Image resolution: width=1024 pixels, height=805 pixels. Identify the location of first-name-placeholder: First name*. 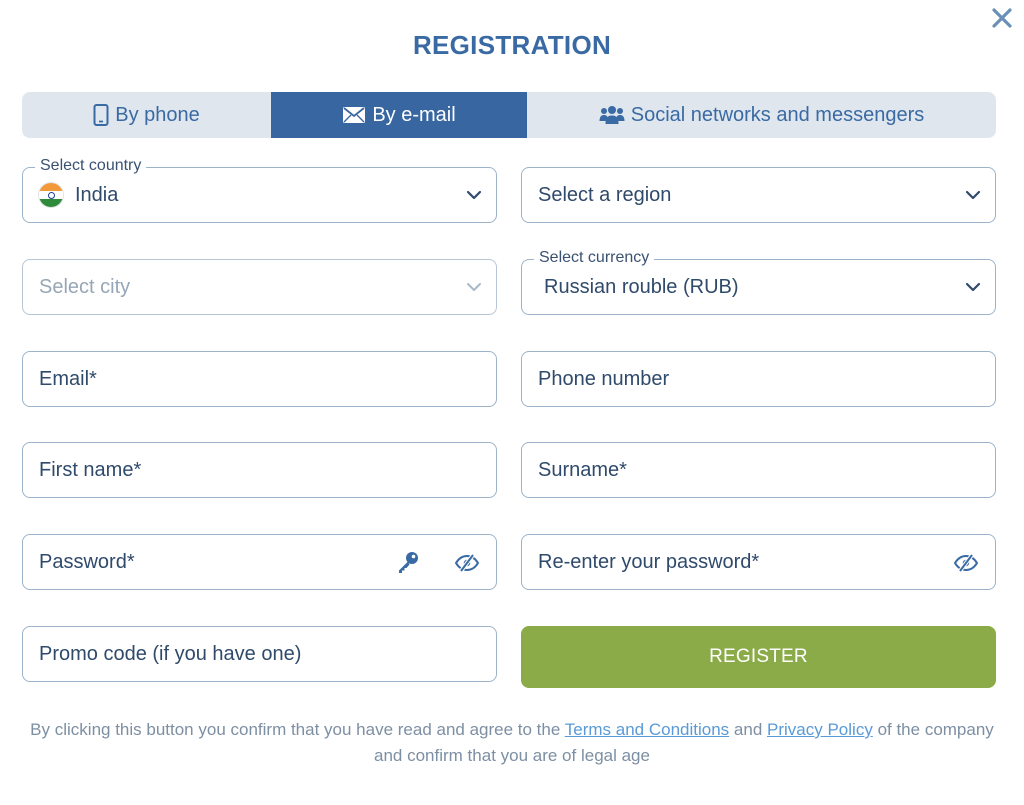
(90, 469).